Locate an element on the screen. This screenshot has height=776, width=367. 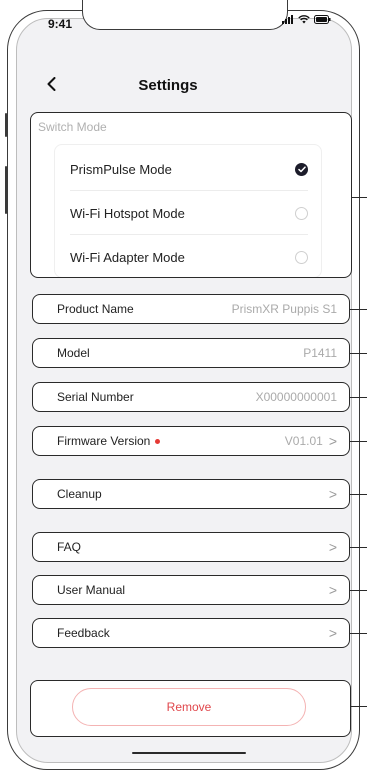
firmware-version-row: Firmware Version V01.01 > is located at coordinates (191, 441).